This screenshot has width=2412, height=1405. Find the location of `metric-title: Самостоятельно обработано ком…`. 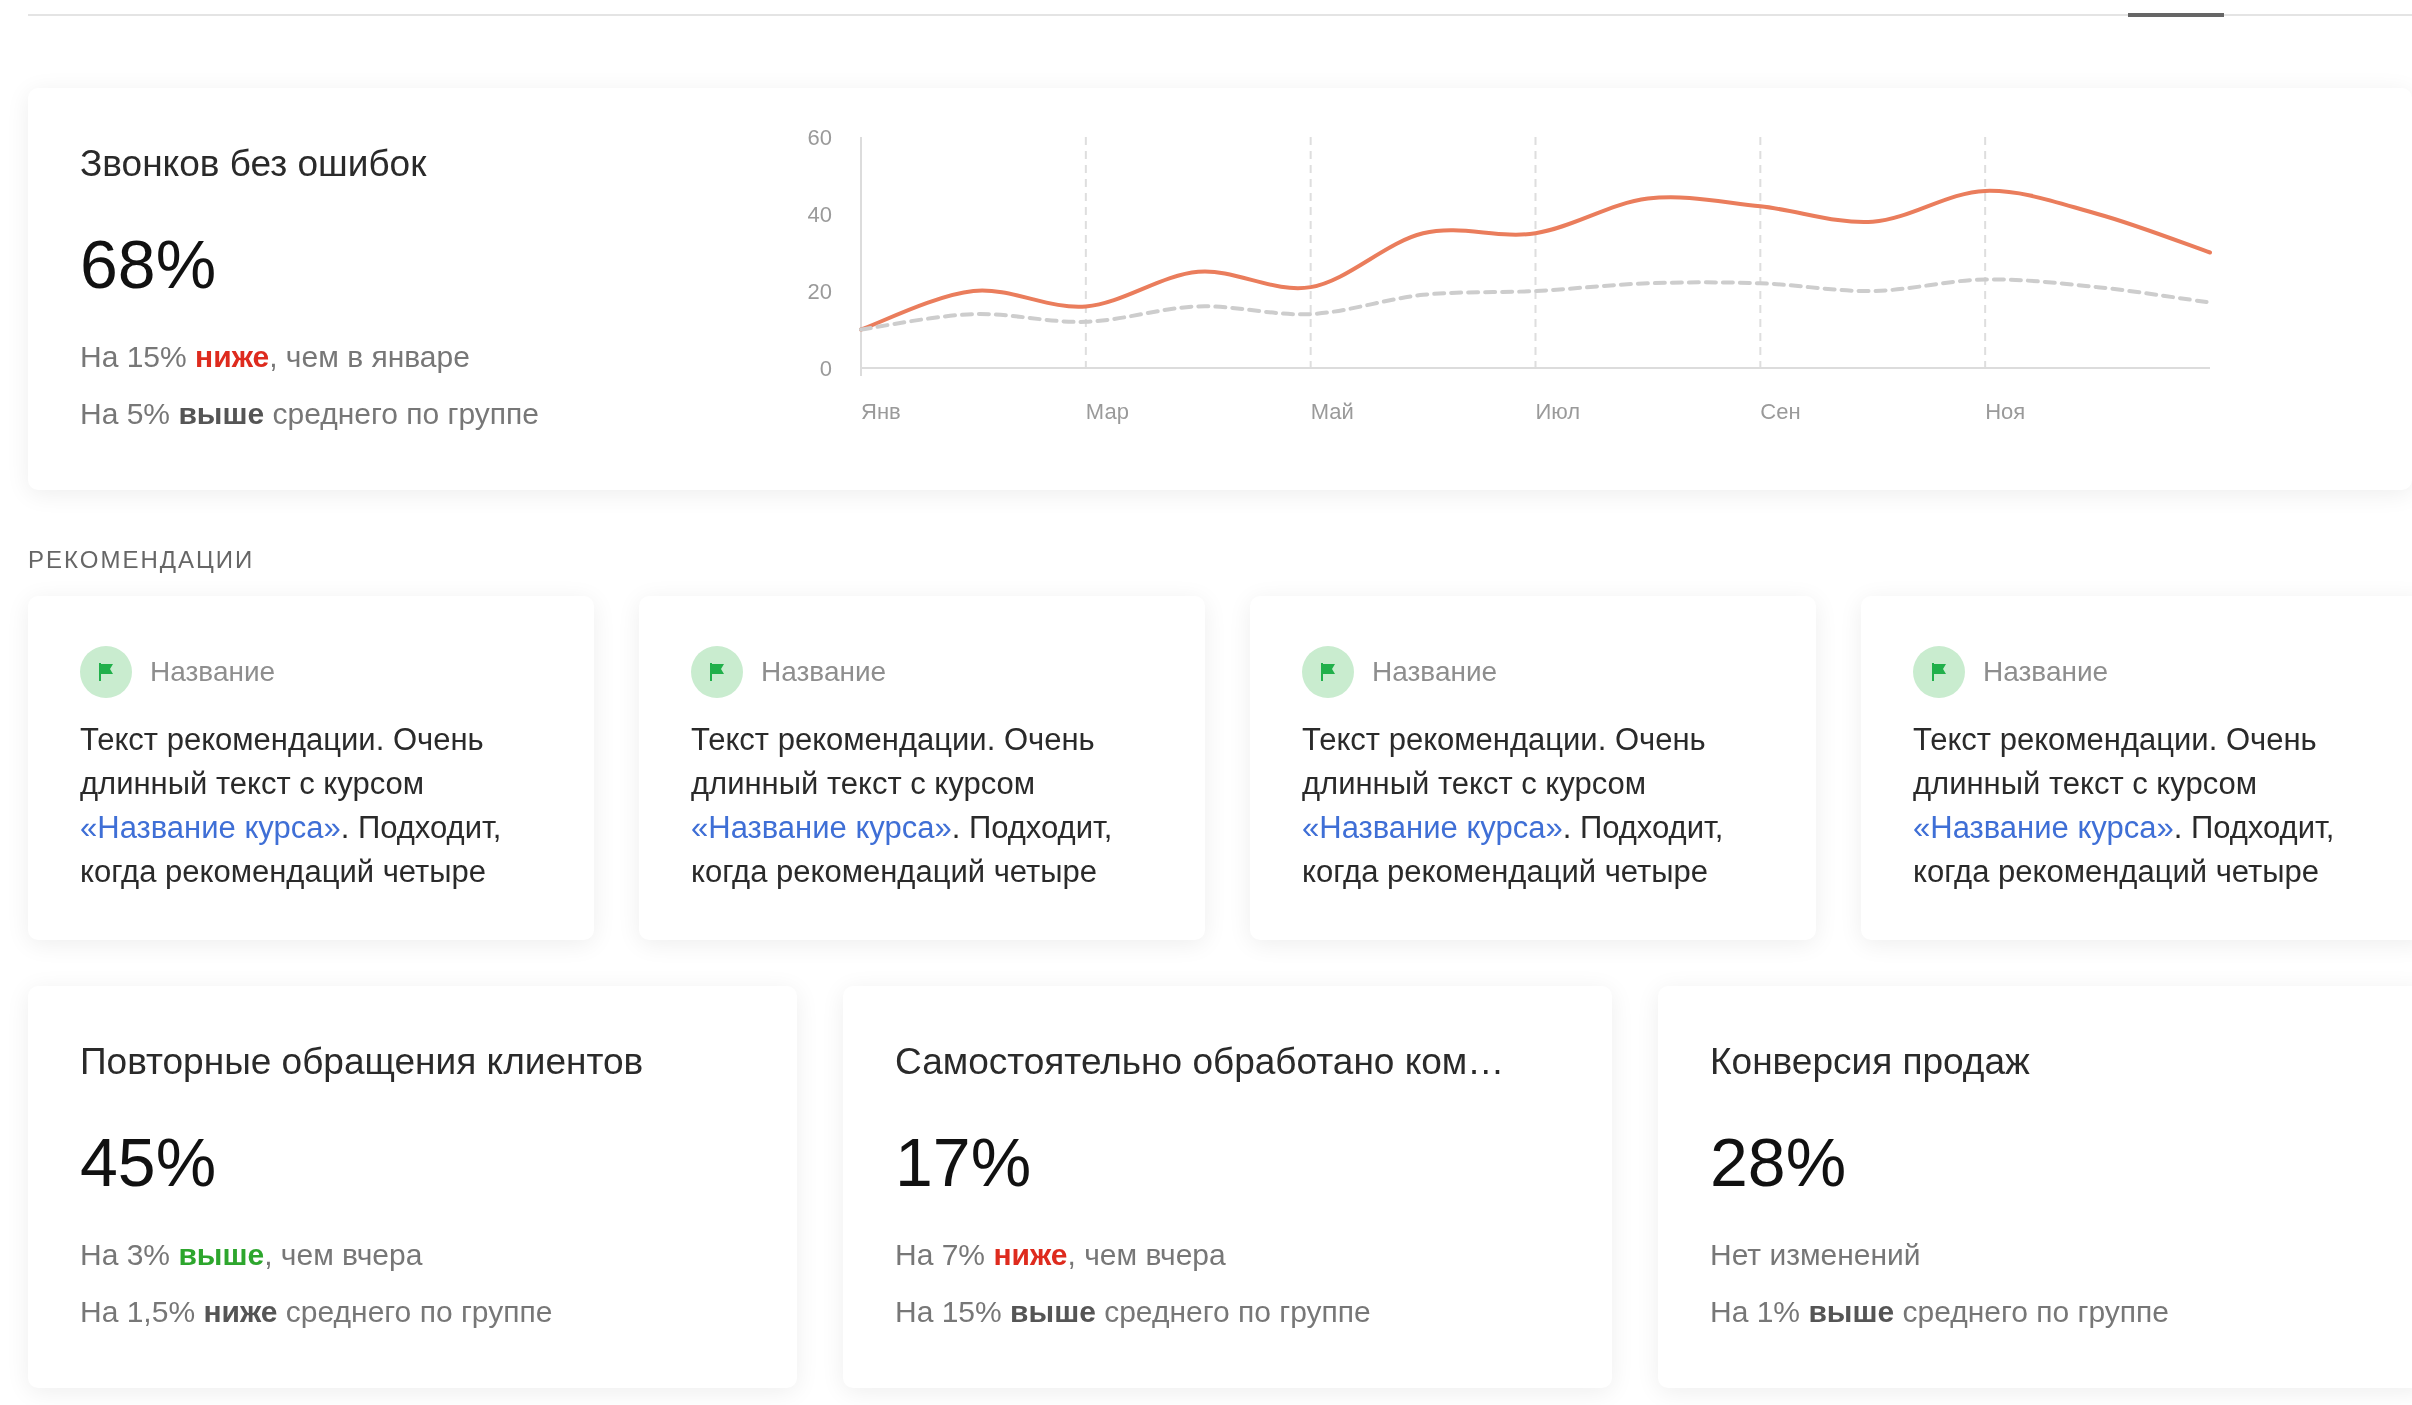

metric-title: Самостоятельно обработано ком… is located at coordinates (1200, 1062).